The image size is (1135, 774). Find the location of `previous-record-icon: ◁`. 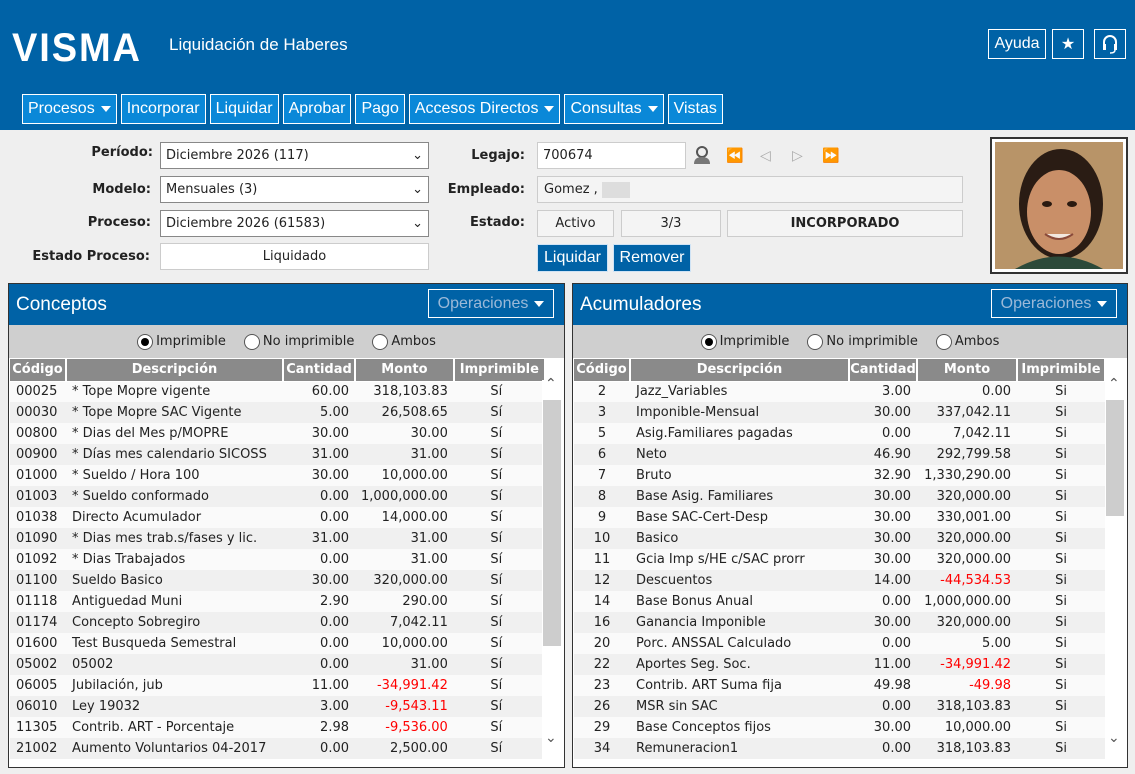

previous-record-icon: ◁ is located at coordinates (765, 156).